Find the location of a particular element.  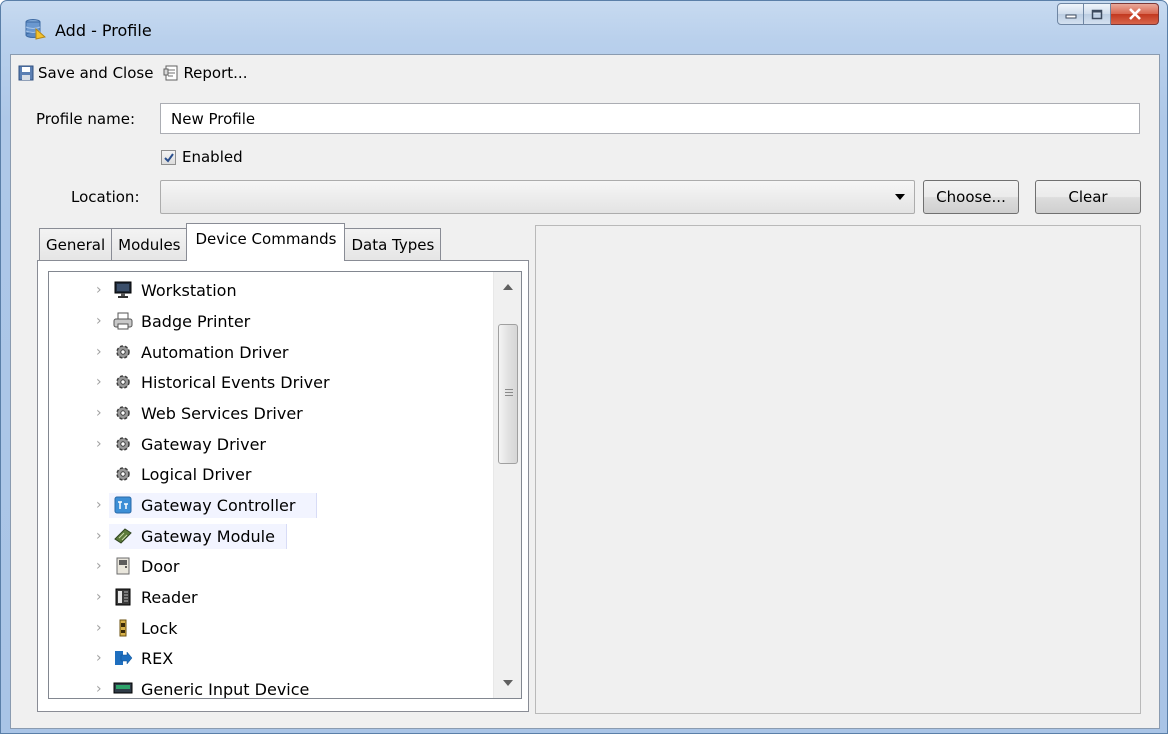

tree-item-label: Gateway Module is located at coordinates (208, 536).